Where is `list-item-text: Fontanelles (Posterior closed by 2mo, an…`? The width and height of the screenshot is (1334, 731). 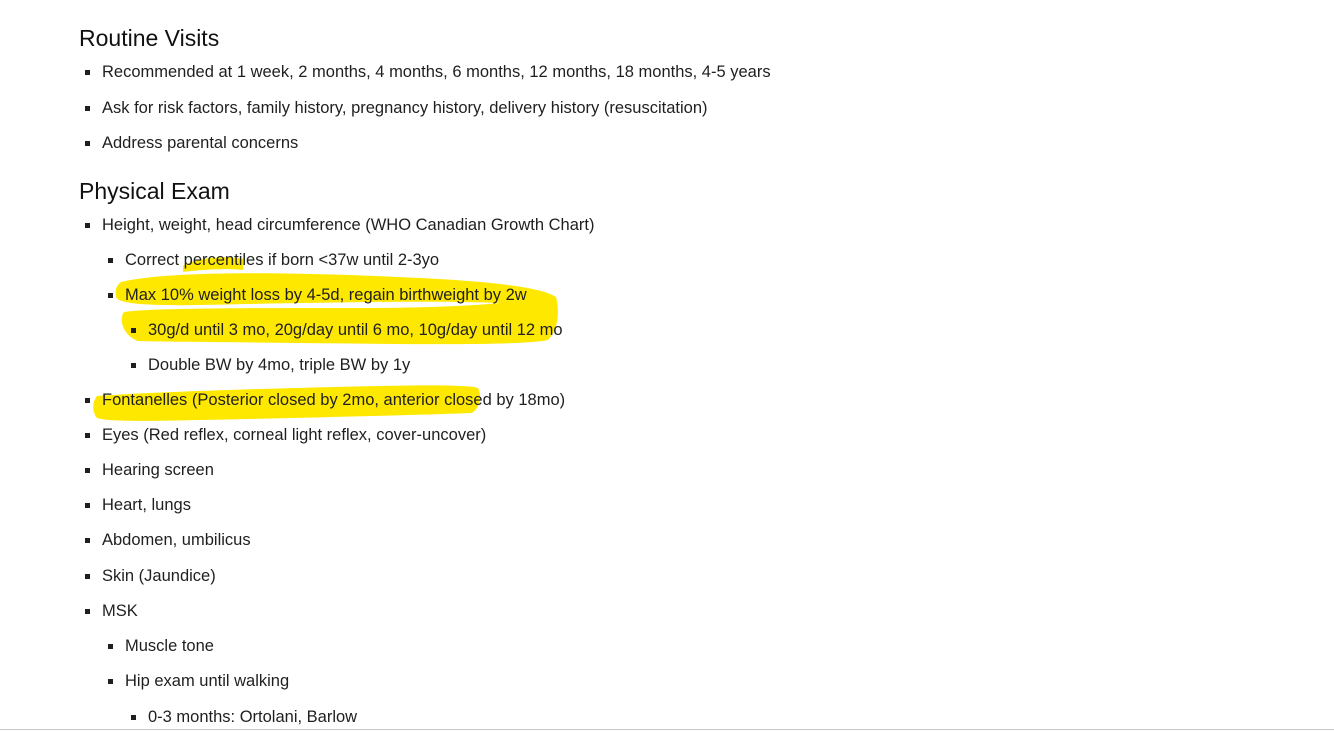 list-item-text: Fontanelles (Posterior closed by 2mo, an… is located at coordinates (334, 400).